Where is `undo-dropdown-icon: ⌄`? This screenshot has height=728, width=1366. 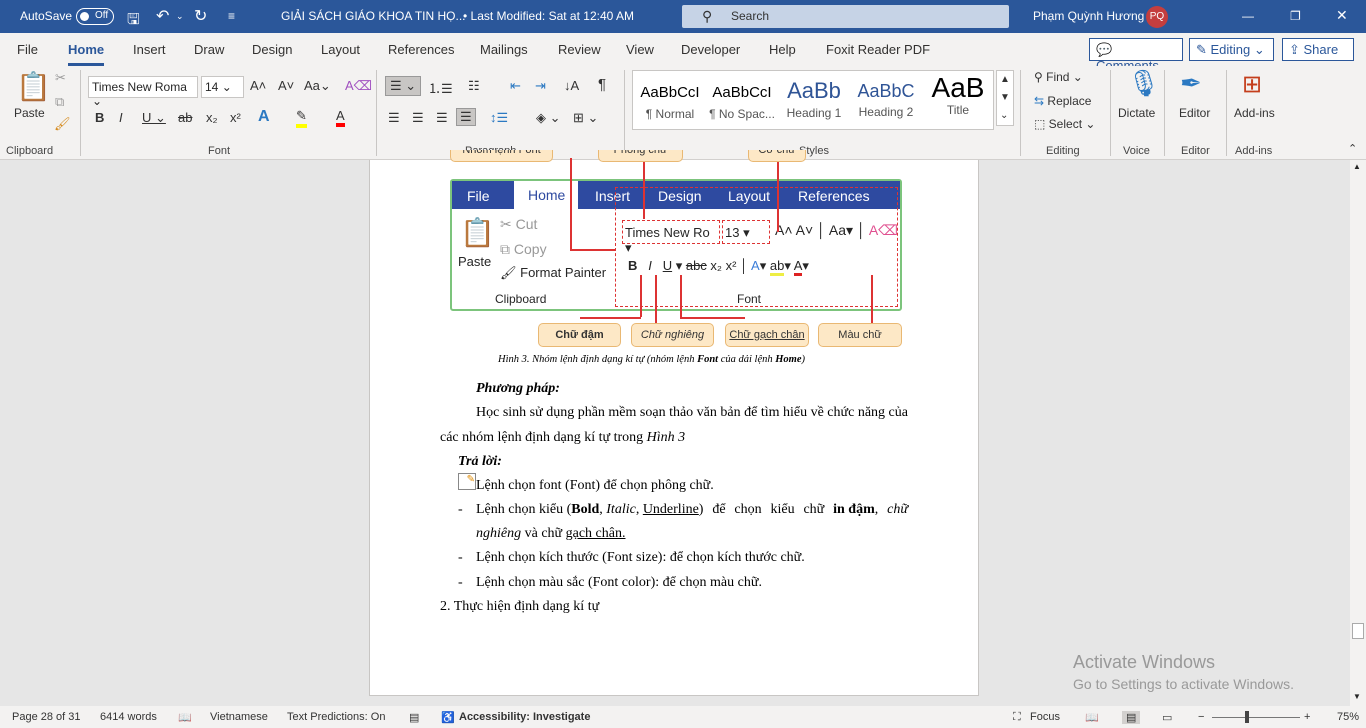
undo-dropdown-icon: ⌄ is located at coordinates (180, 16).